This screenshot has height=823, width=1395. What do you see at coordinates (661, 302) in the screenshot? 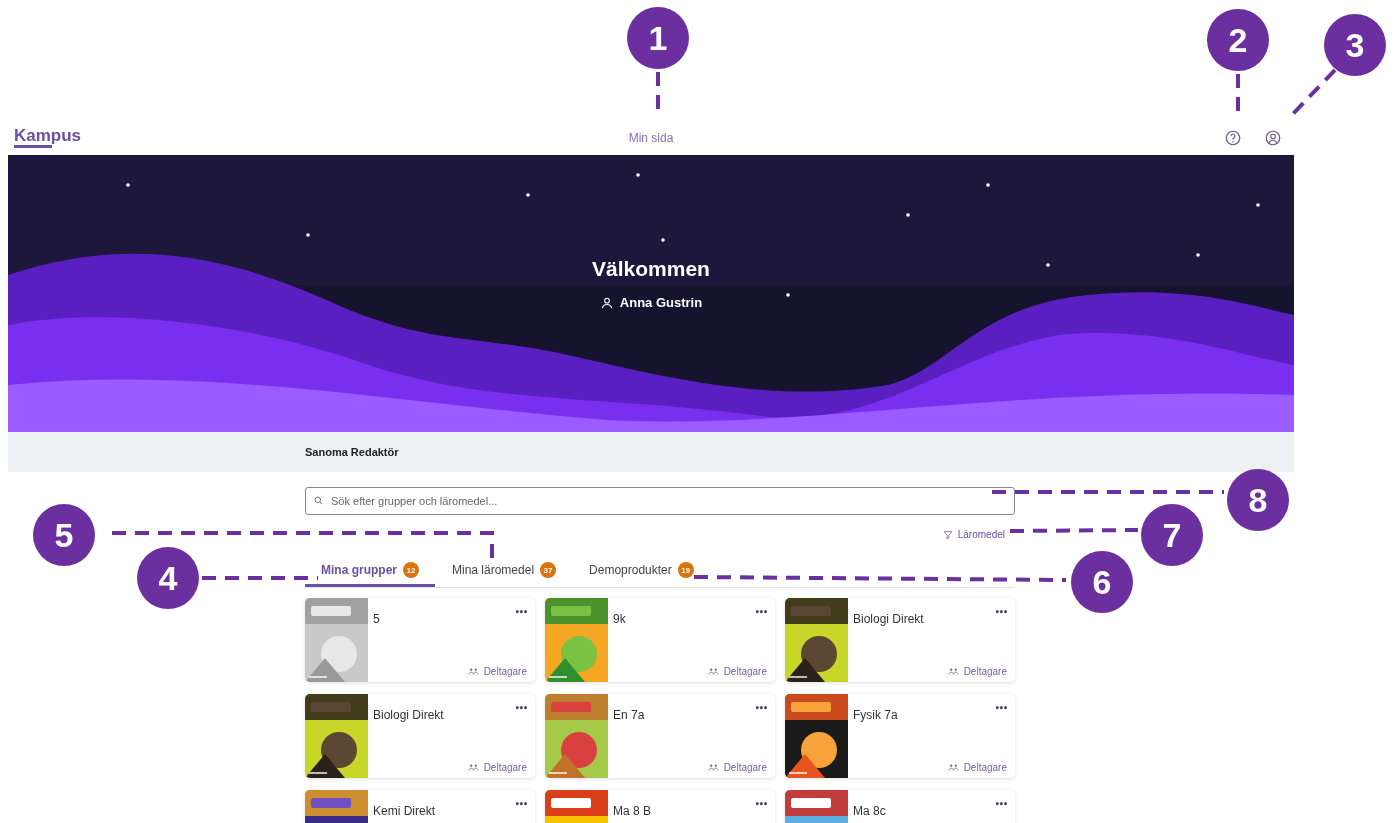
I see `user-name: Anna Gustrin` at bounding box center [661, 302].